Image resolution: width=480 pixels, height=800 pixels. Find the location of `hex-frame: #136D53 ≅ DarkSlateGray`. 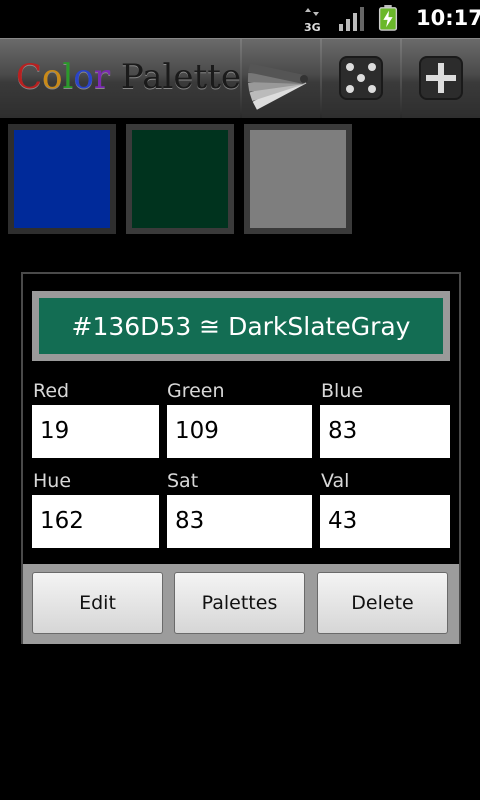

hex-frame: #136D53 ≅ DarkSlateGray is located at coordinates (241, 326).